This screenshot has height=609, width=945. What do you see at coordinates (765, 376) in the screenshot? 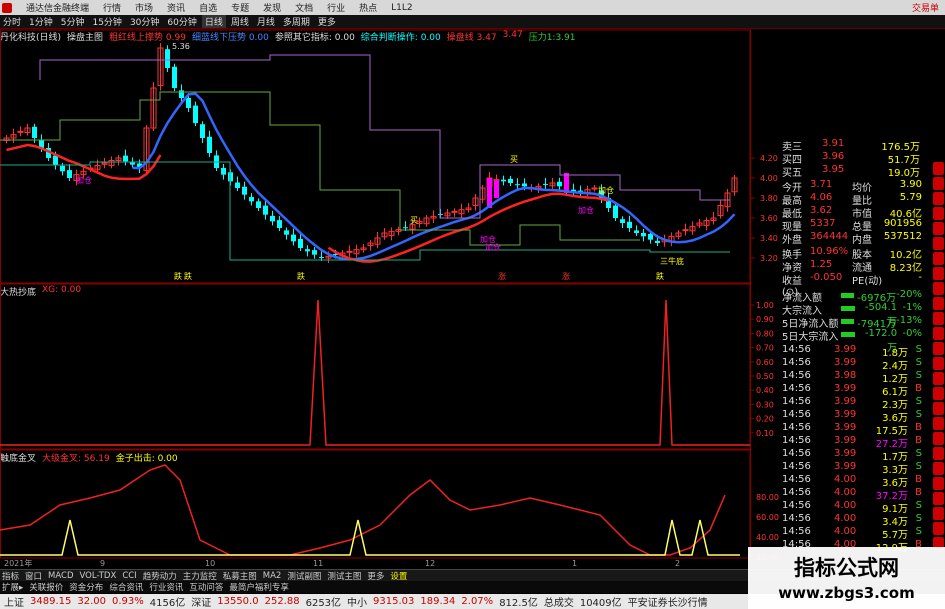
I see `sub1-tick-label: 0.50` at bounding box center [765, 376].